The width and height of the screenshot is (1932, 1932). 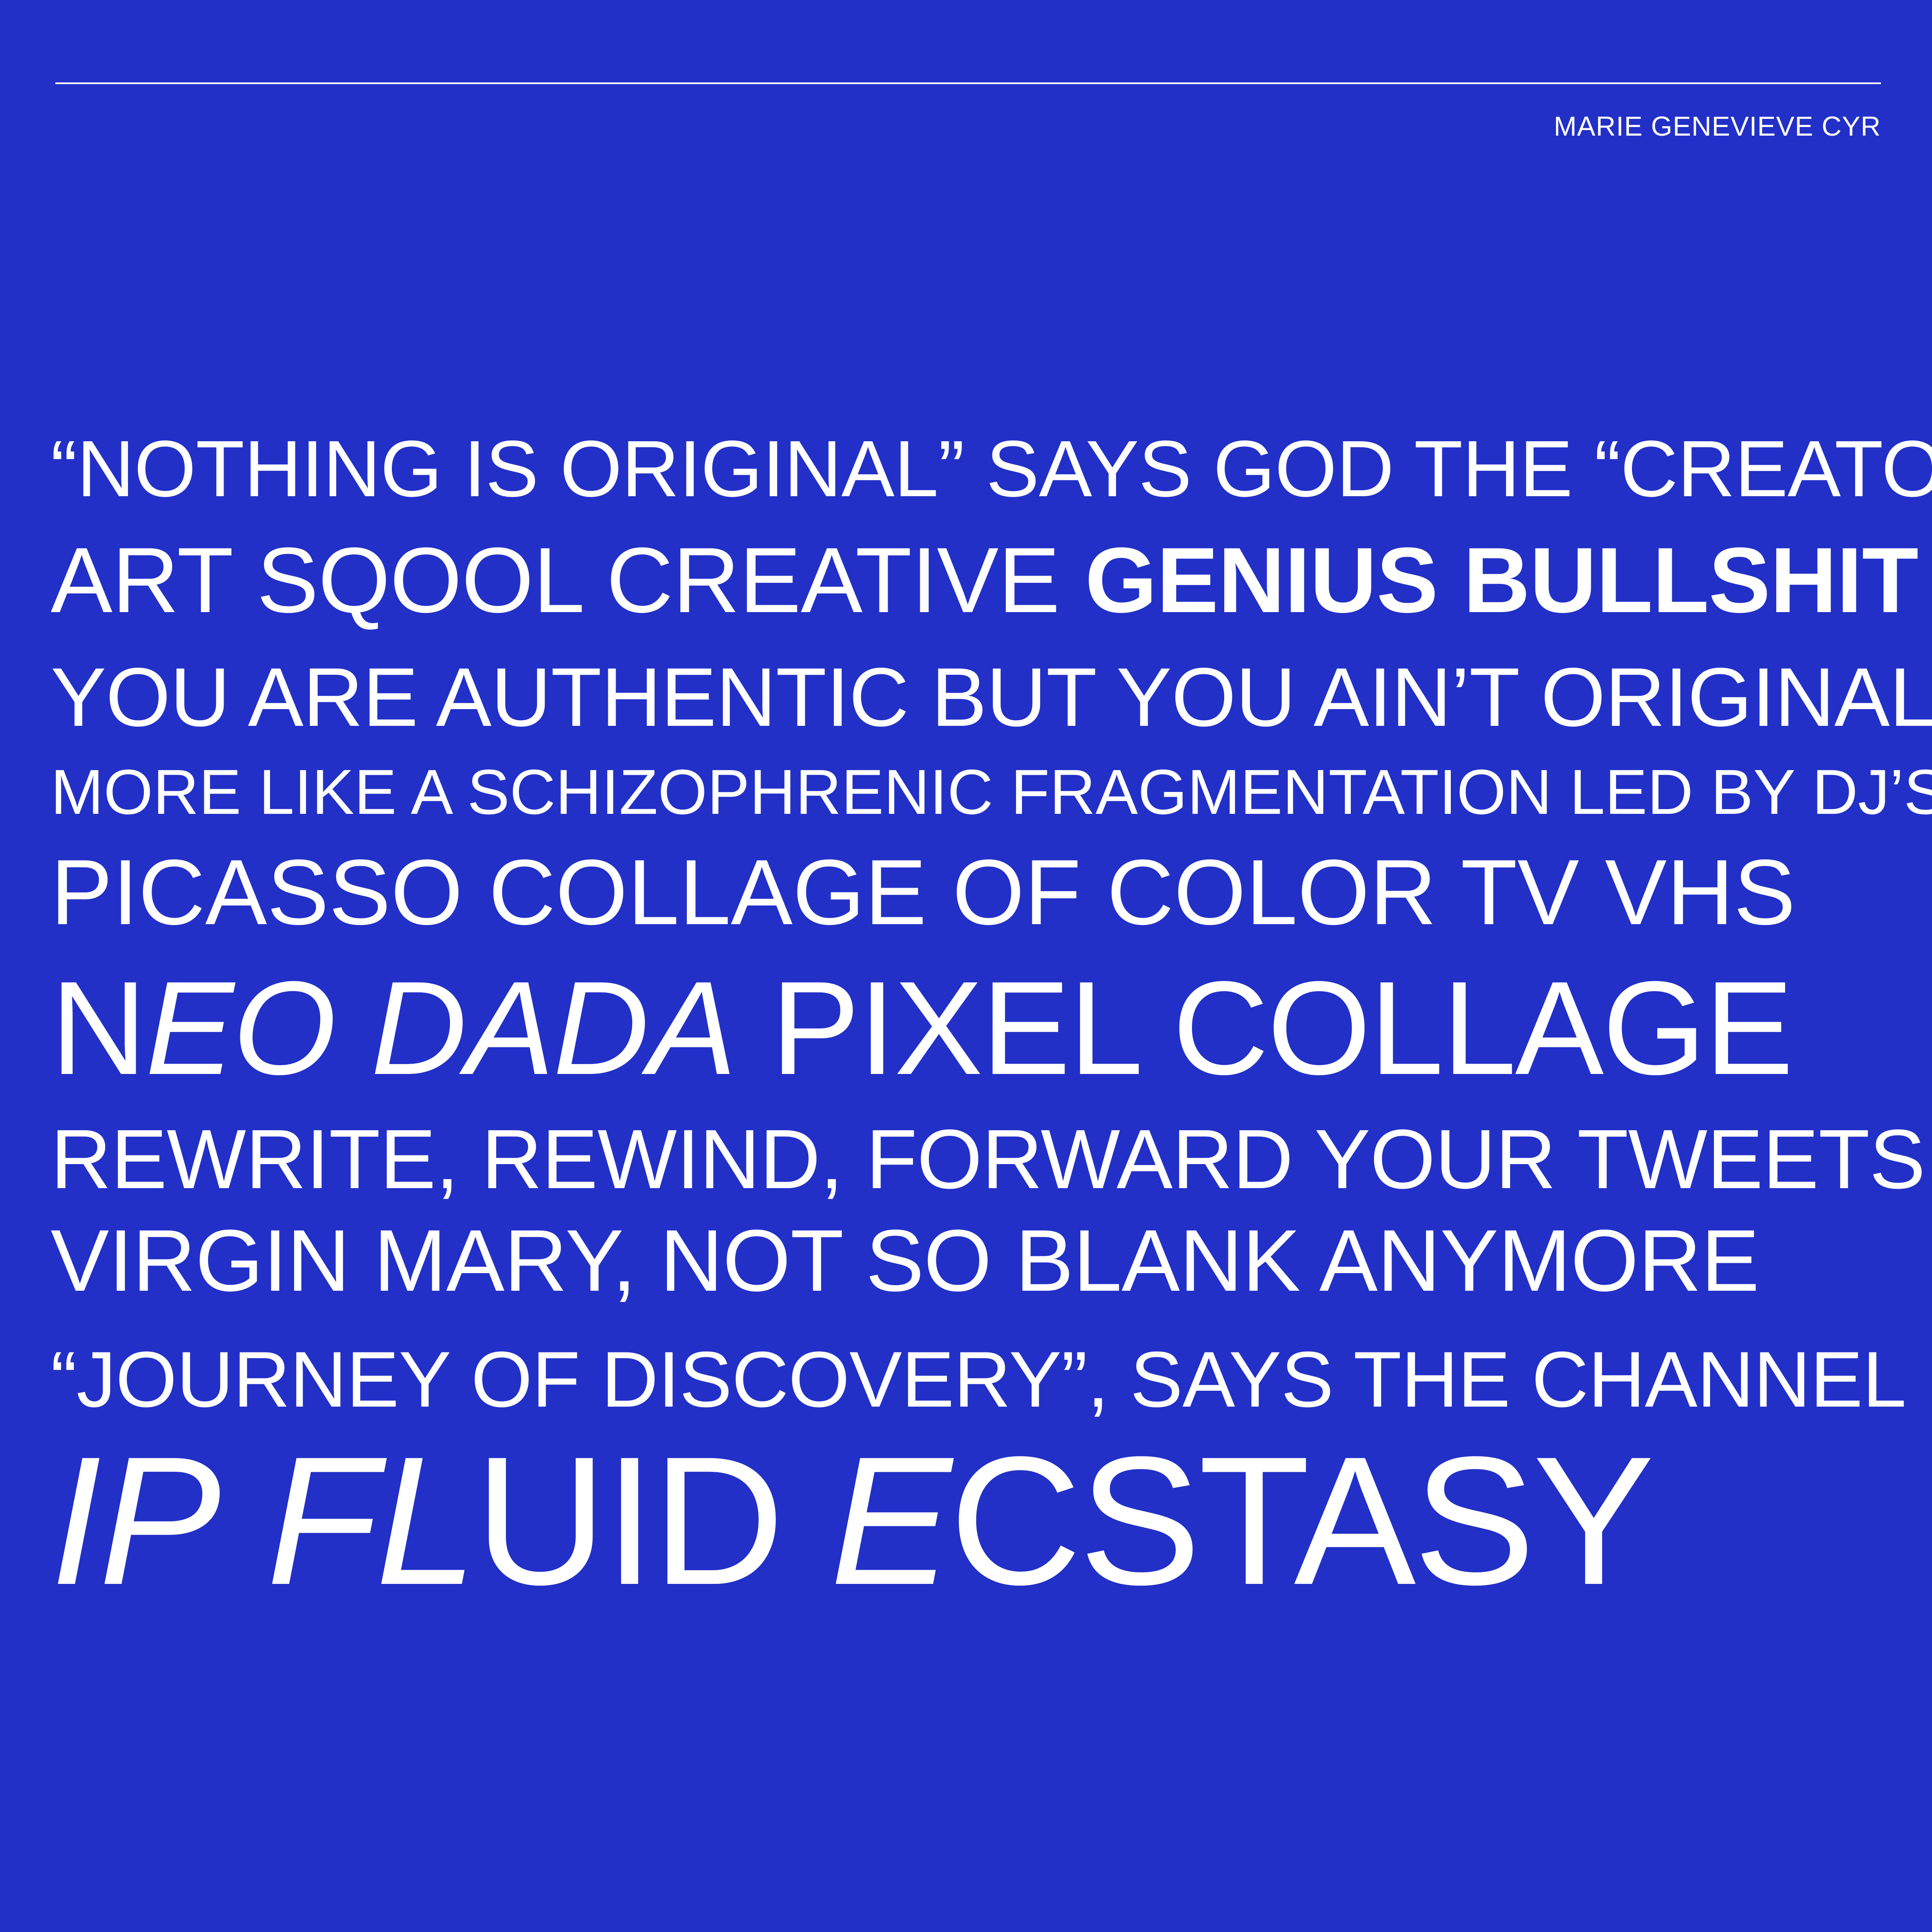 I want to click on poem-line-7: REWRITE, REWIND, FORWARD YOUR TWEETS, so click(x=988, y=1159).